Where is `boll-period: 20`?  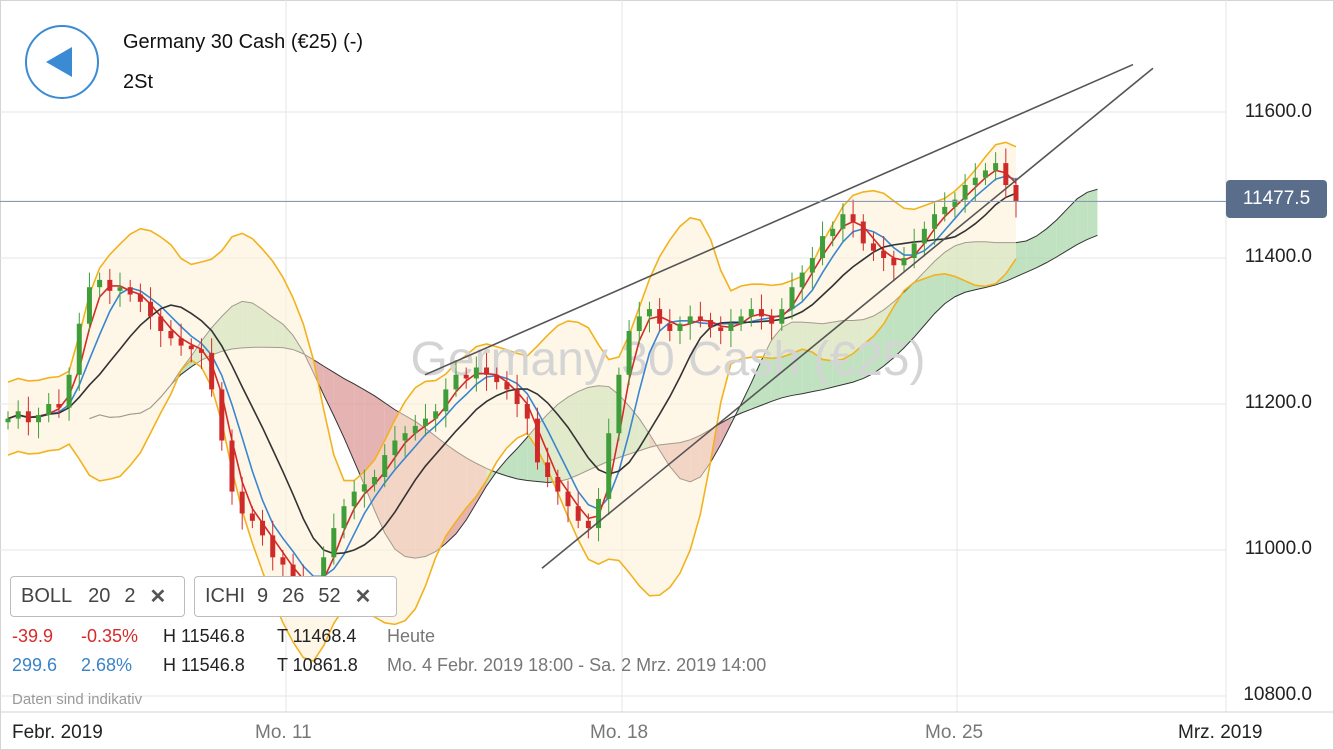
boll-period: 20 is located at coordinates (99, 596).